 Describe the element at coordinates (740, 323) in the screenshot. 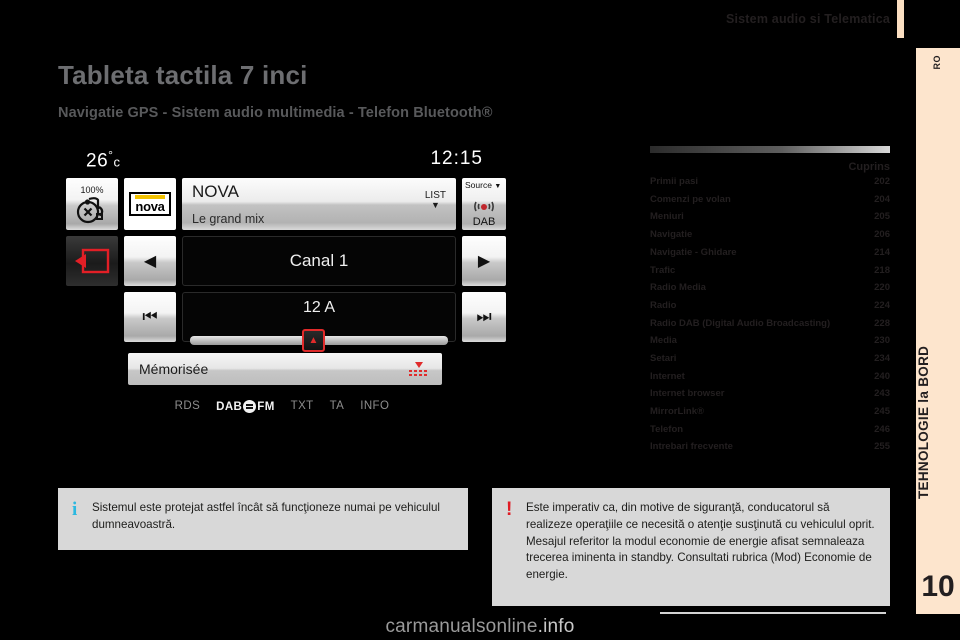

I see `toc-label: Radio DAB (Digital Audio Broadcasting)` at that location.